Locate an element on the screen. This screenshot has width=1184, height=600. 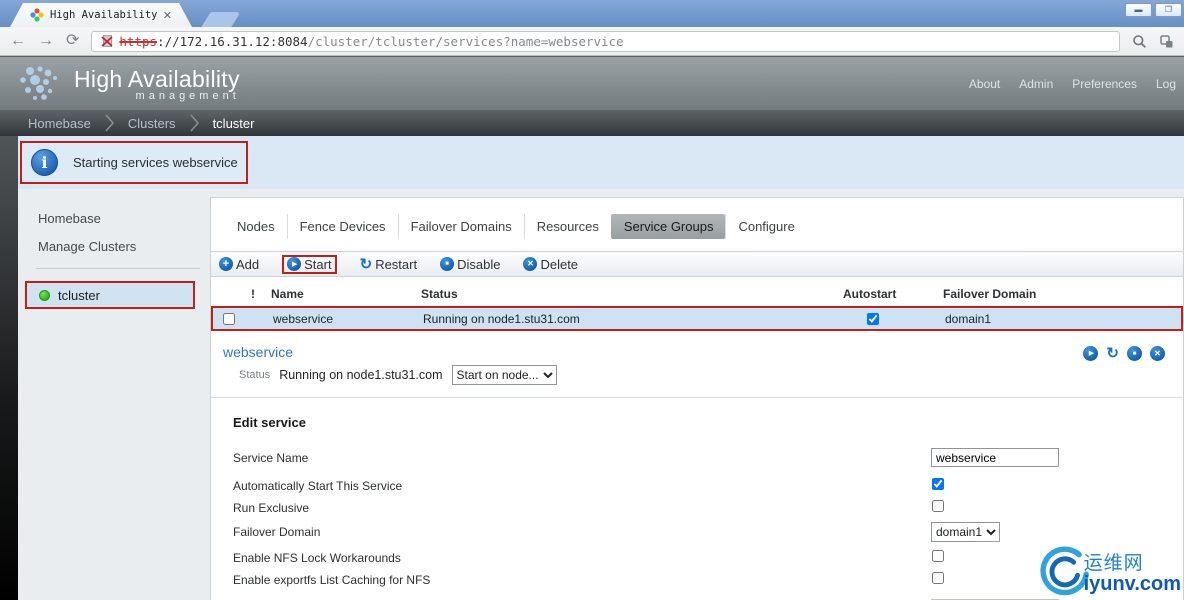
tab-title: High Availability Manag is located at coordinates (103, 15).